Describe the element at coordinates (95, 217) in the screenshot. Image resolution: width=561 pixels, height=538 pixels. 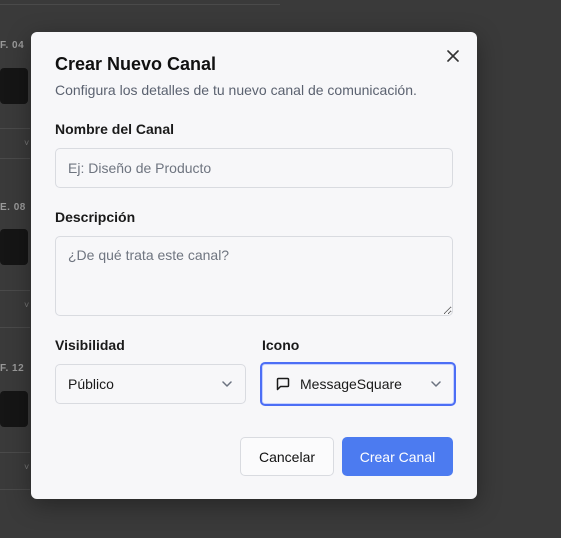
I see `description-label: Descripción` at that location.